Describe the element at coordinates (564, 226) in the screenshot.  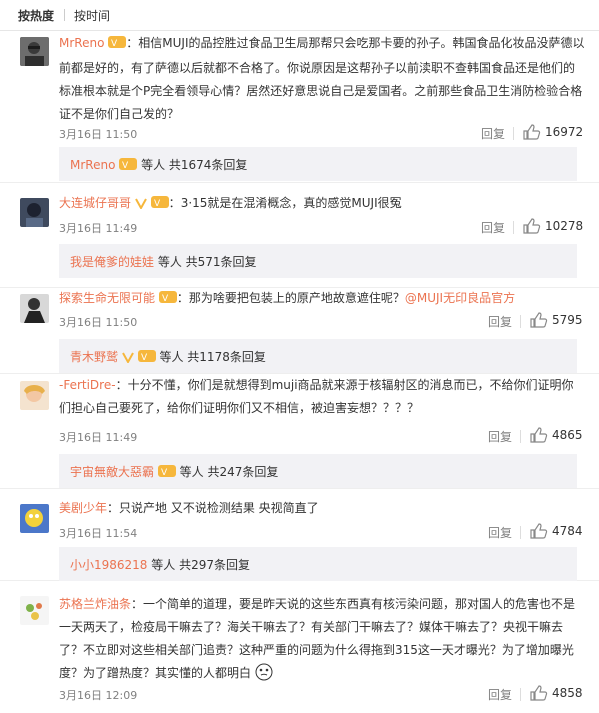
I see `like-count: 10278` at that location.